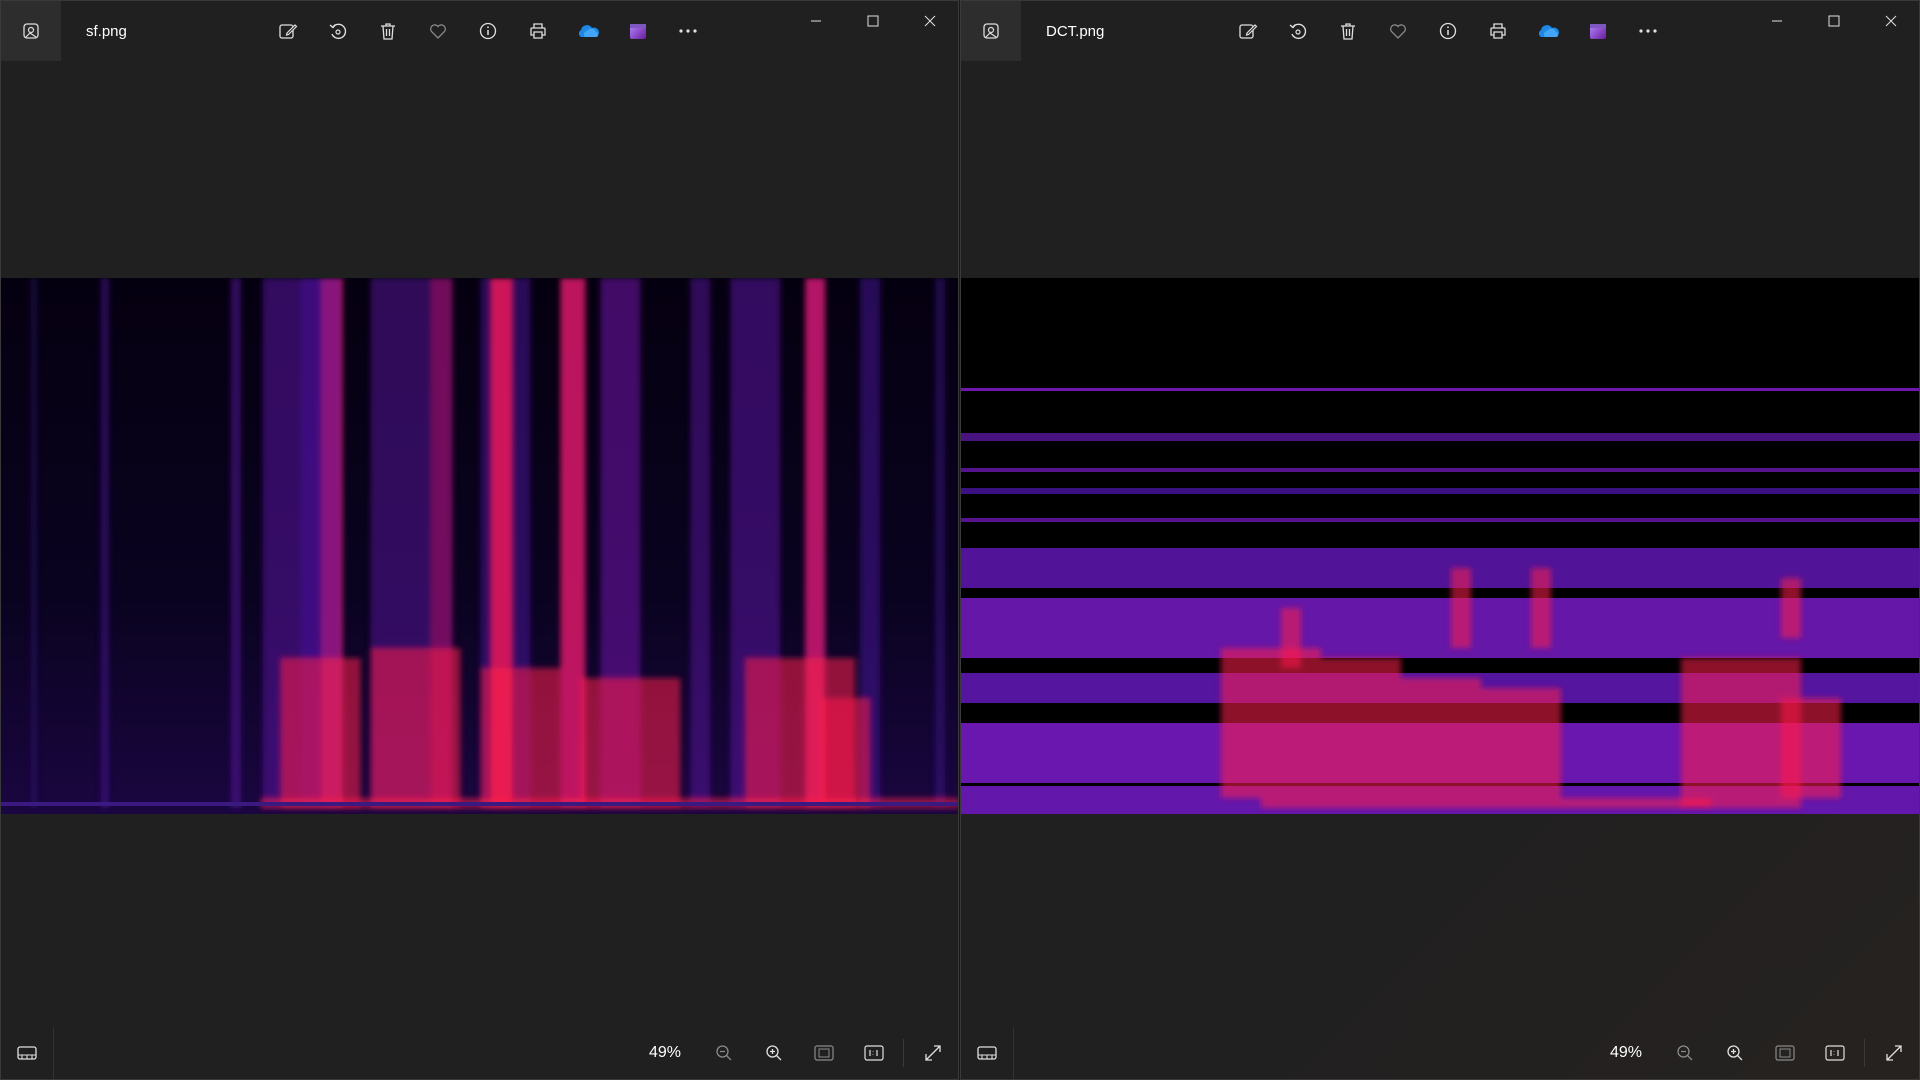 The width and height of the screenshot is (1920, 1080). I want to click on file-title: DCT.png, so click(1075, 31).